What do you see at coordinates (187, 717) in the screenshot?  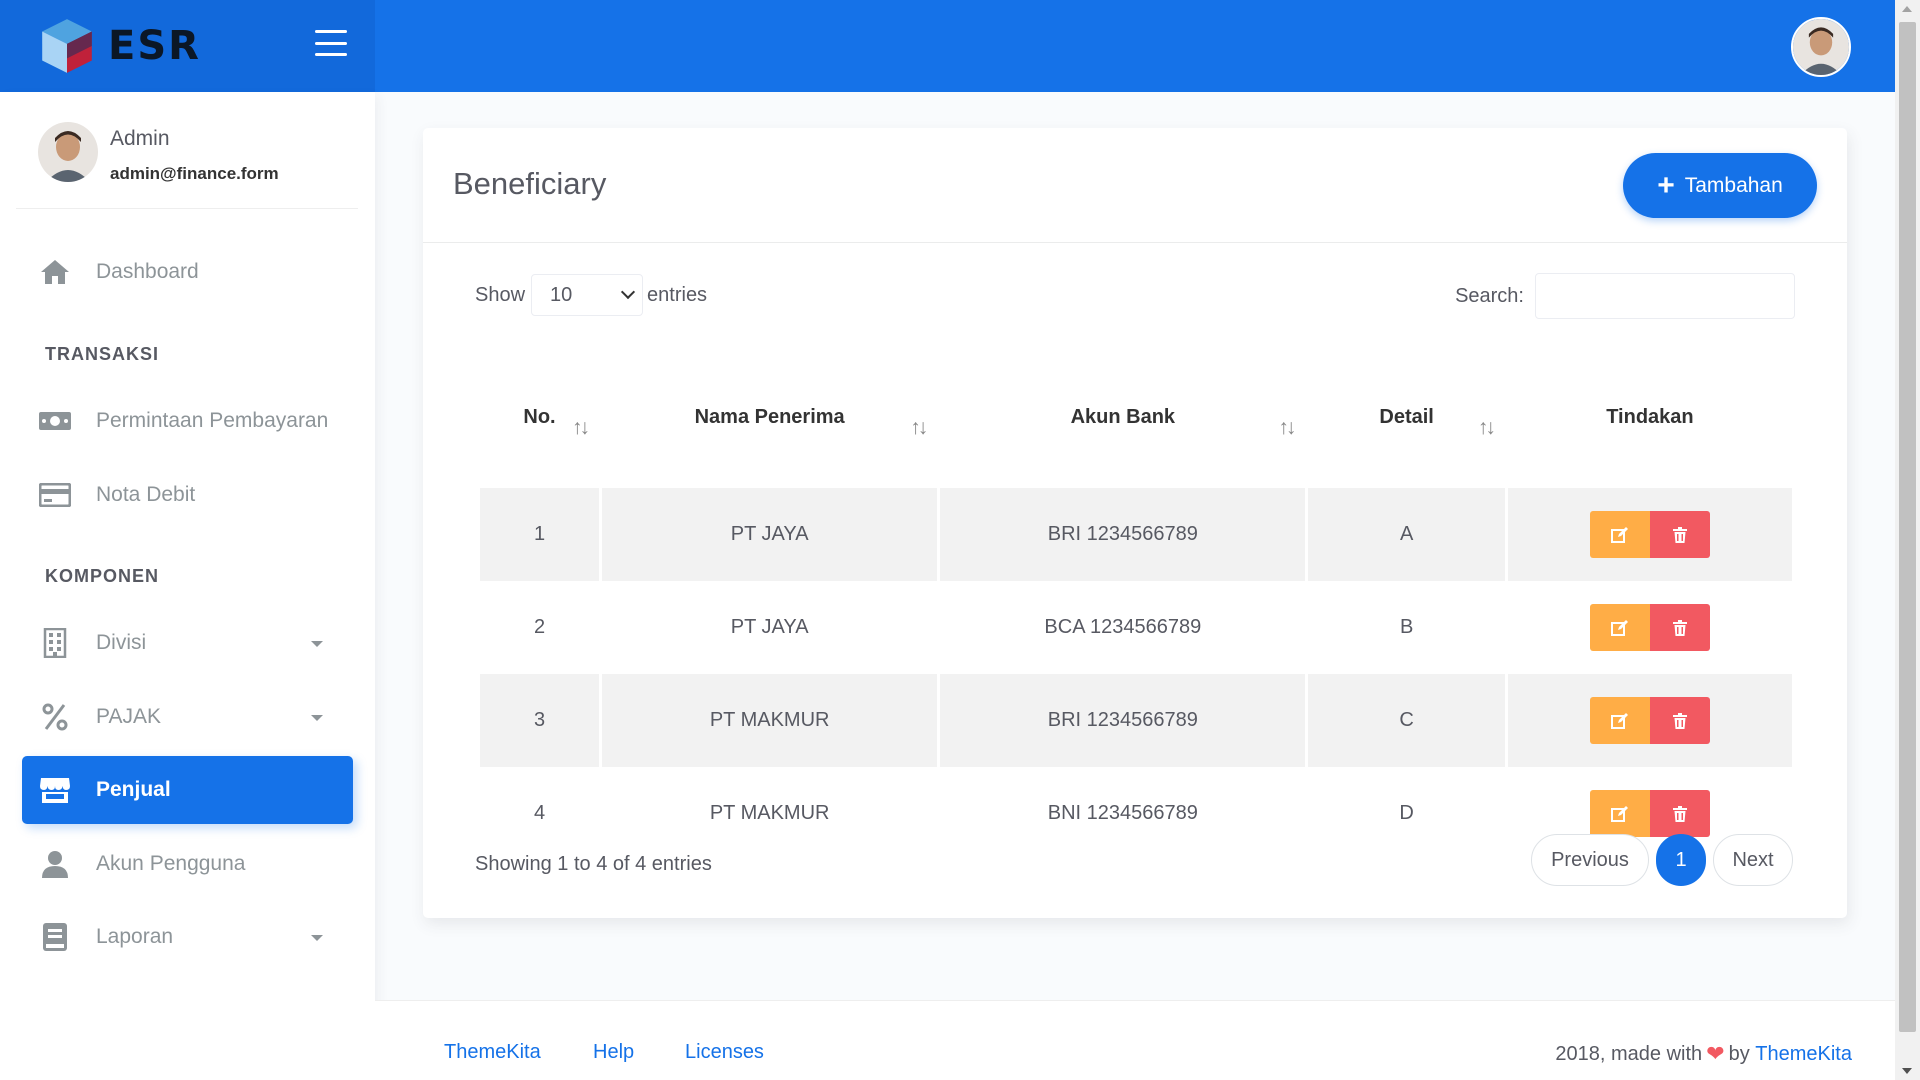 I see `sidebar-item-pajak: PAJAK` at bounding box center [187, 717].